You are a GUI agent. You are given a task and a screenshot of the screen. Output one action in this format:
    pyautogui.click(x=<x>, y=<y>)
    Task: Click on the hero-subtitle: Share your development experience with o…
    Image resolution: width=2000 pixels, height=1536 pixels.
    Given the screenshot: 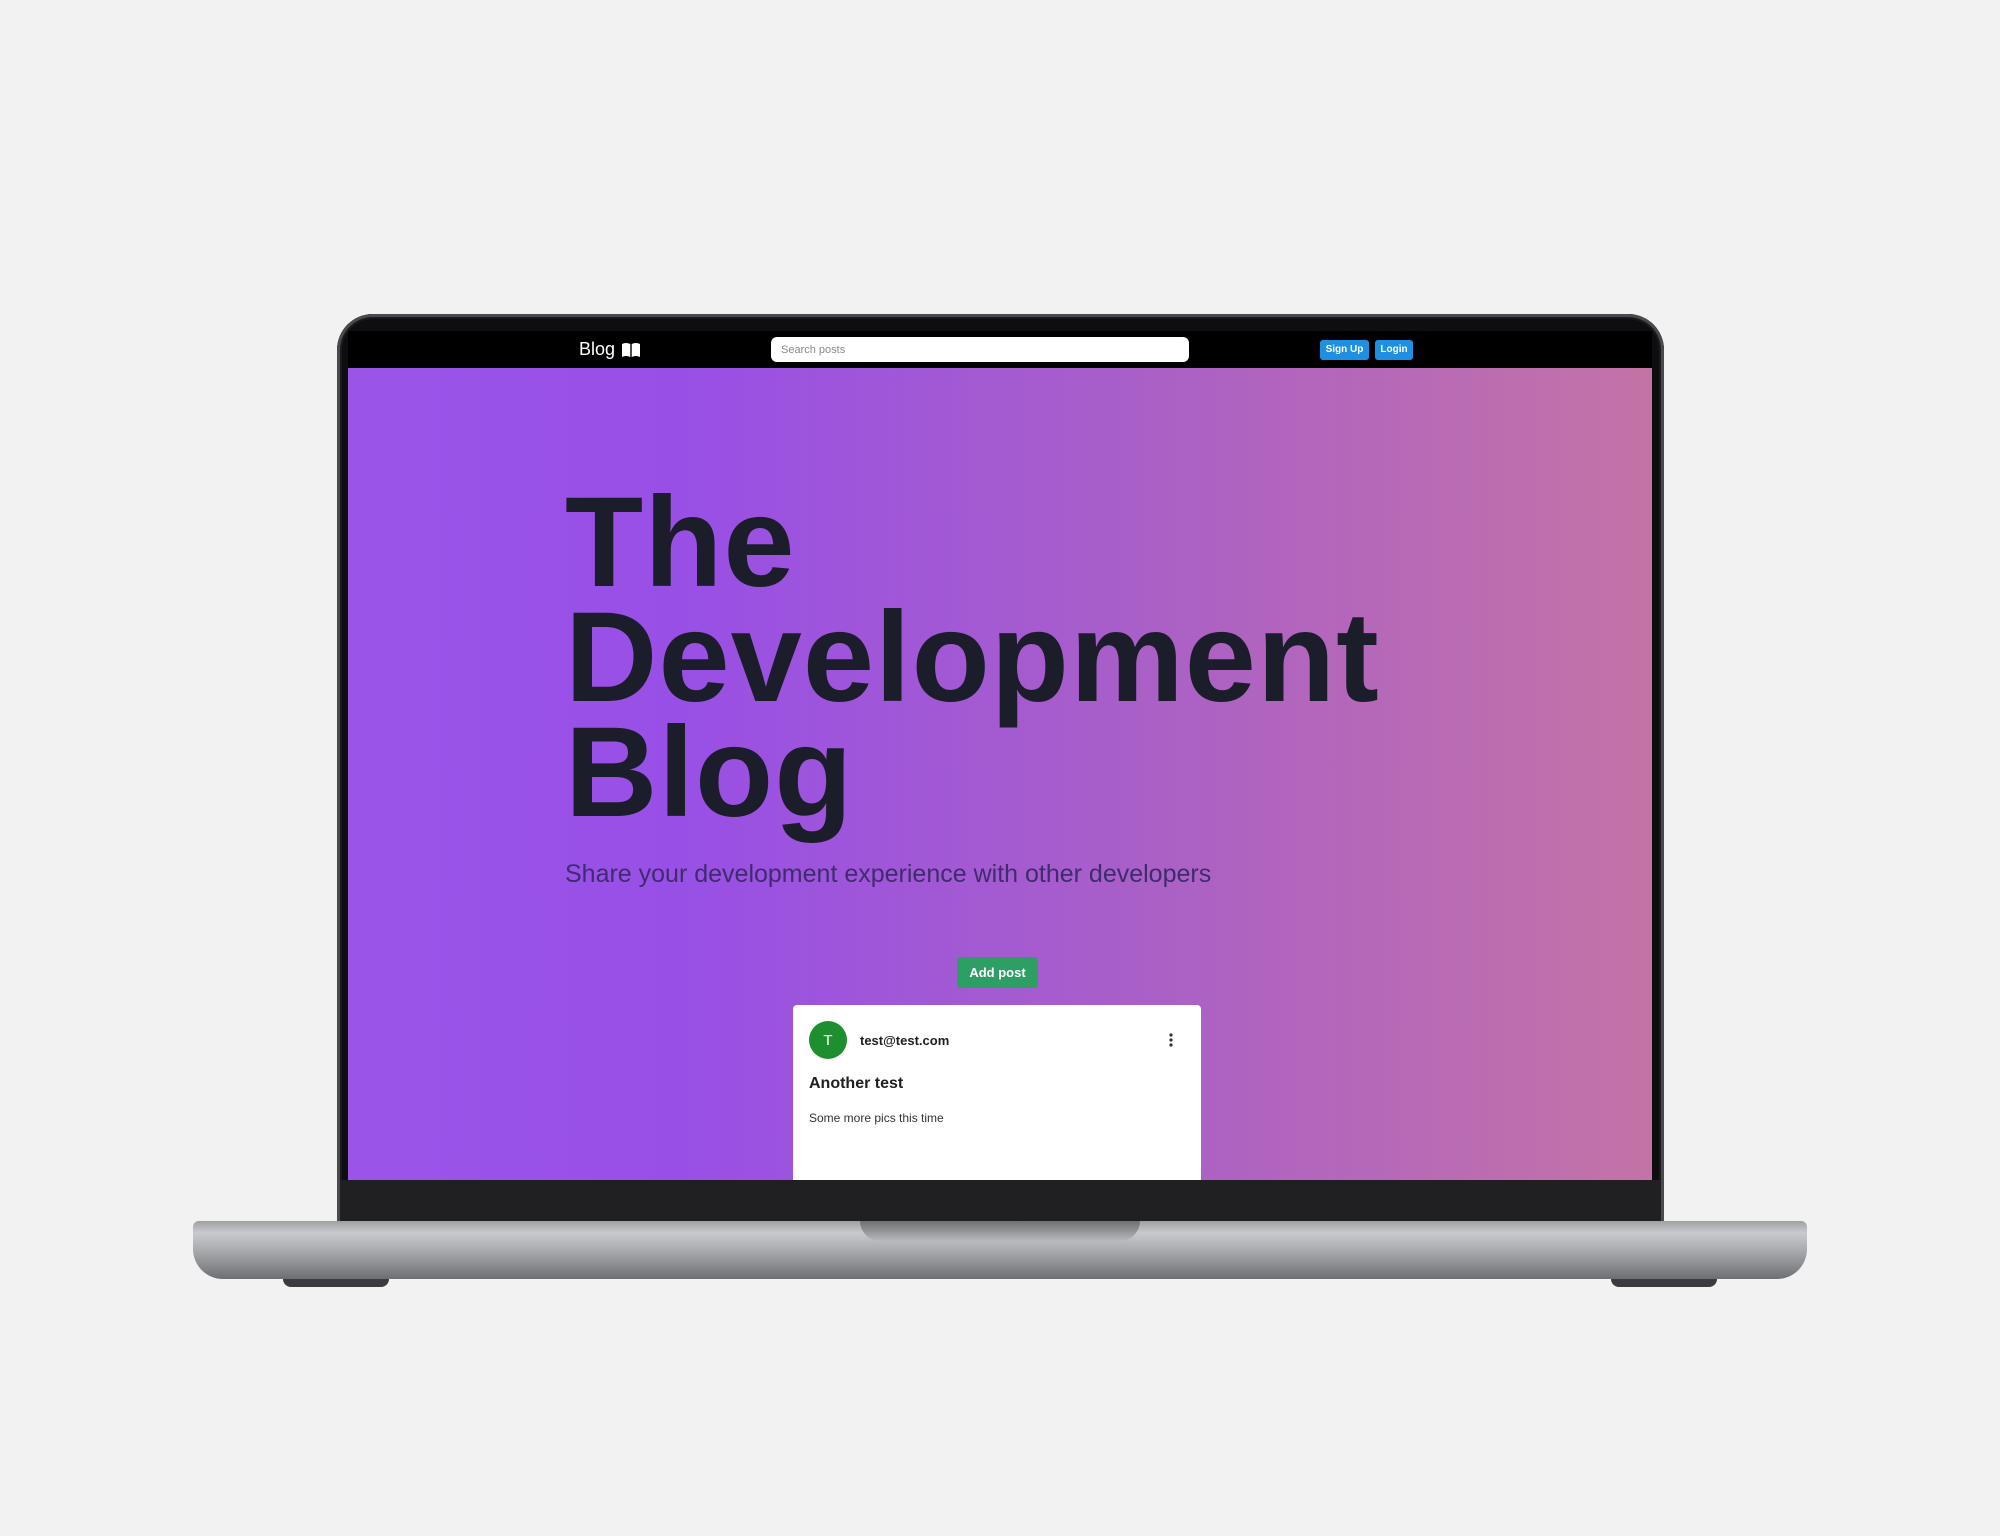 What is the action you would take?
    pyautogui.click(x=888, y=874)
    